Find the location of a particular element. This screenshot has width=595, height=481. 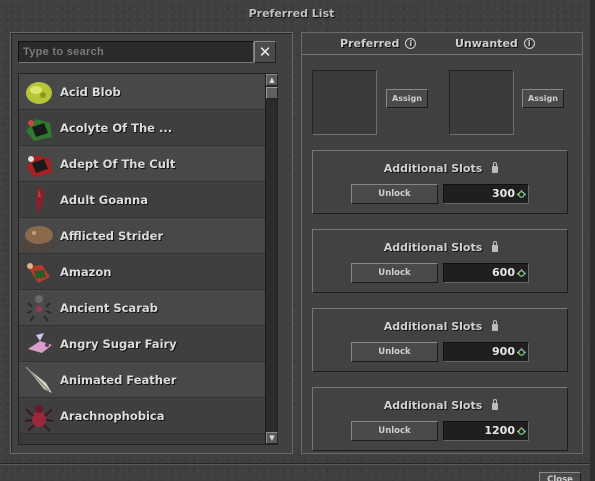

preference-header: Preferred i Unwanted i is located at coordinates (442, 44).